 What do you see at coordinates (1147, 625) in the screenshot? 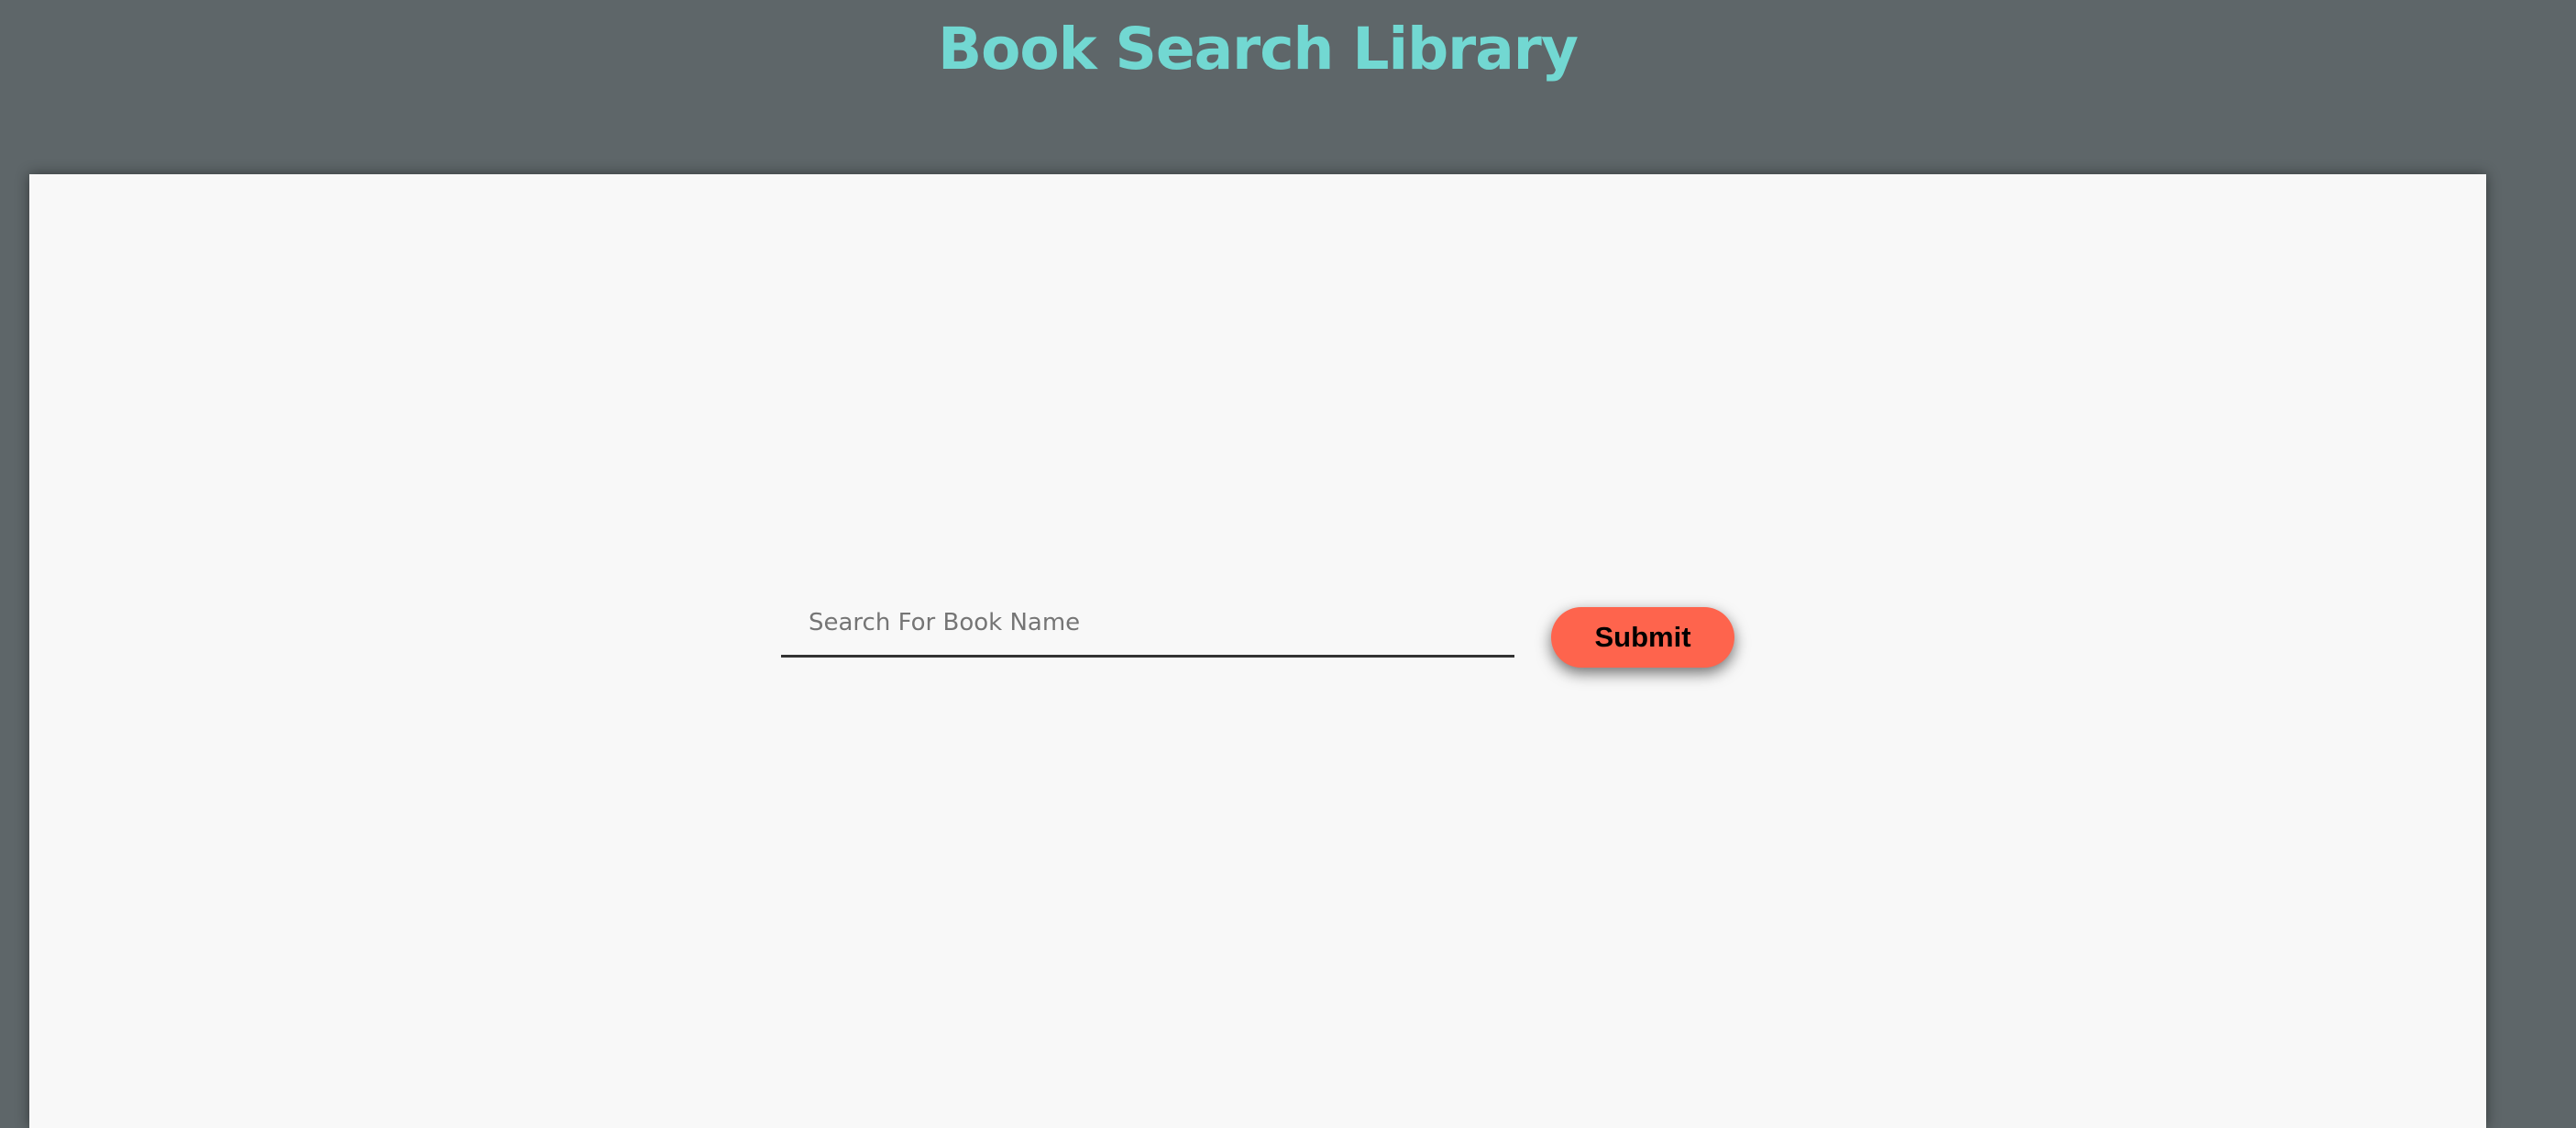
I see `search-input` at bounding box center [1147, 625].